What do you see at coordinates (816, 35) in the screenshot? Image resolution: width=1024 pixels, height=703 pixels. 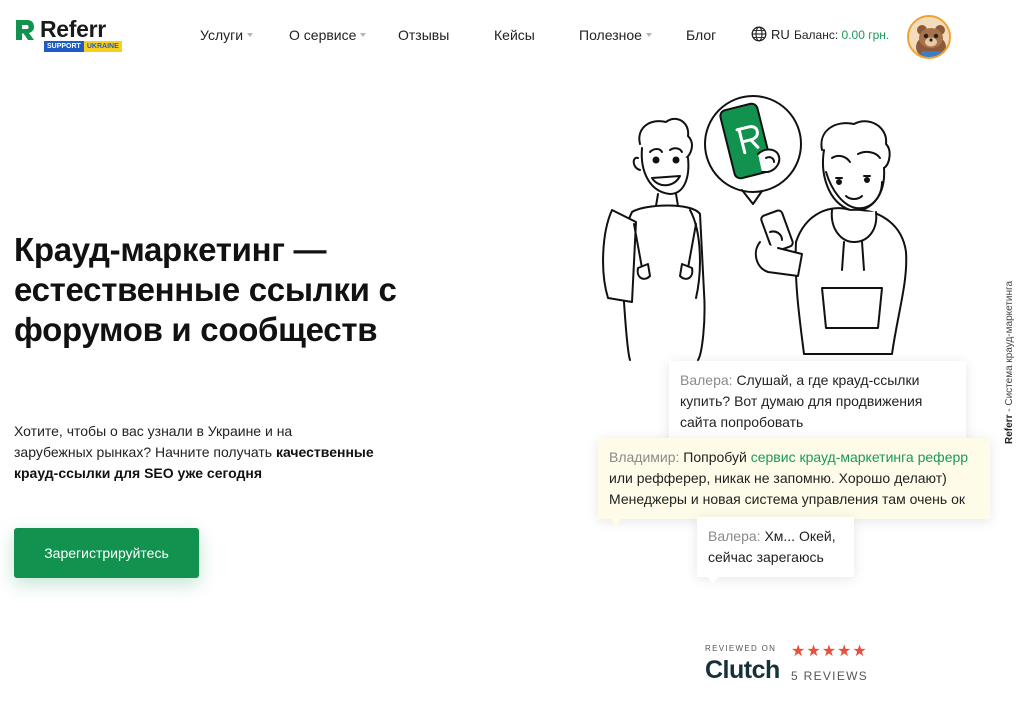 I see `balance-label: Баланс:` at bounding box center [816, 35].